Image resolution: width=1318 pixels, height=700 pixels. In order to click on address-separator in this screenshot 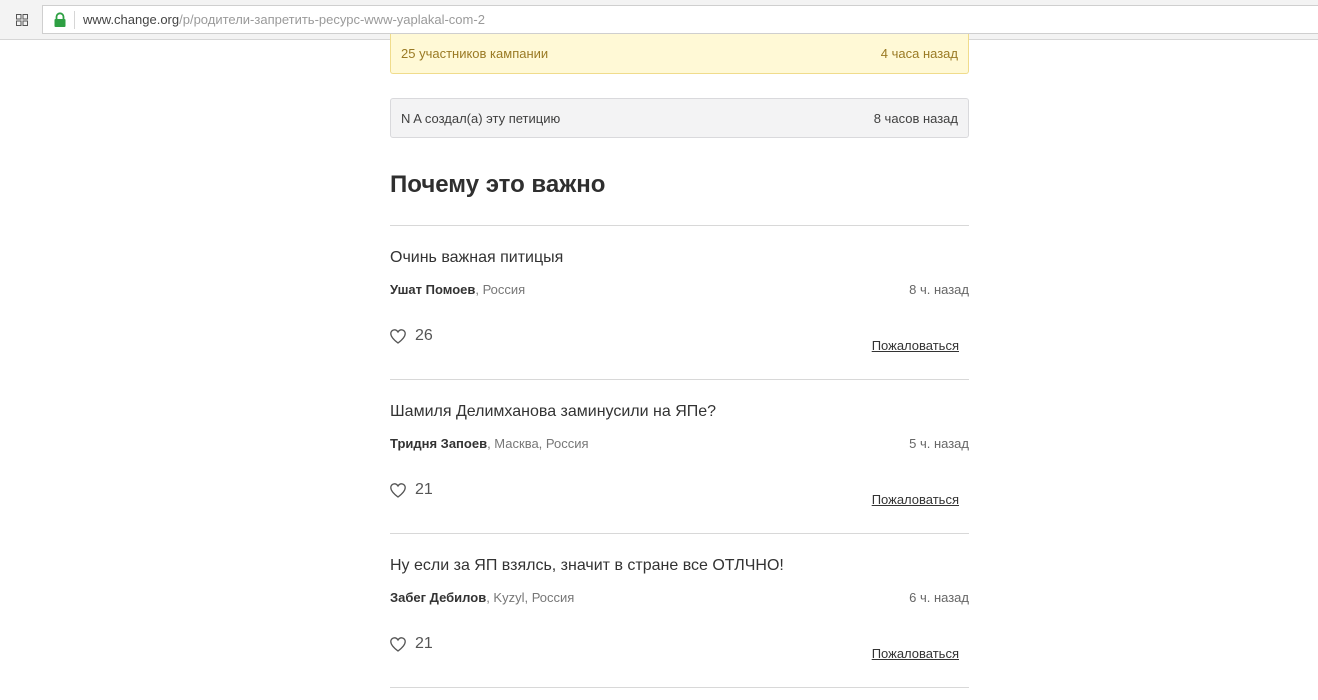, I will do `click(74, 20)`.